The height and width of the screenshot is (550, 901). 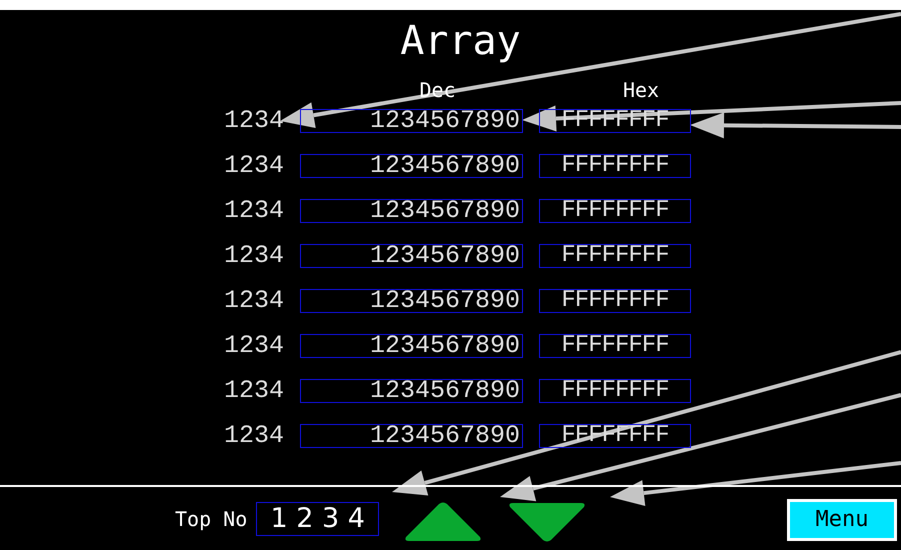 What do you see at coordinates (211, 518) in the screenshot?
I see `top-no-label: Top No` at bounding box center [211, 518].